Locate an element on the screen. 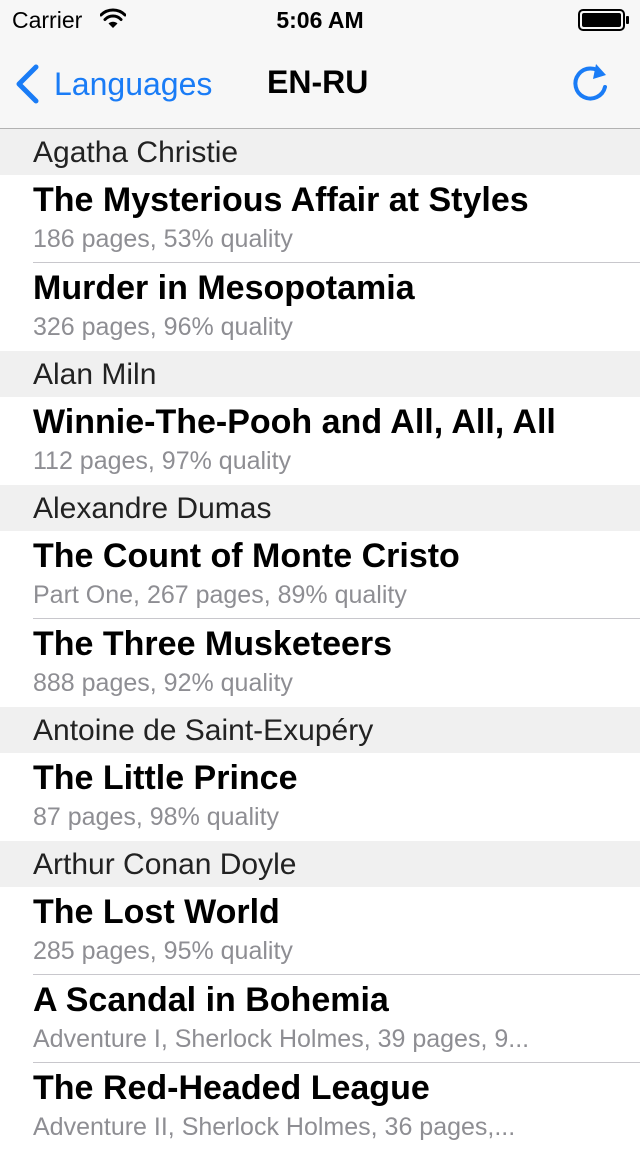 The image size is (640, 1151). book-title: The Count of Monte Cristo is located at coordinates (246, 556).